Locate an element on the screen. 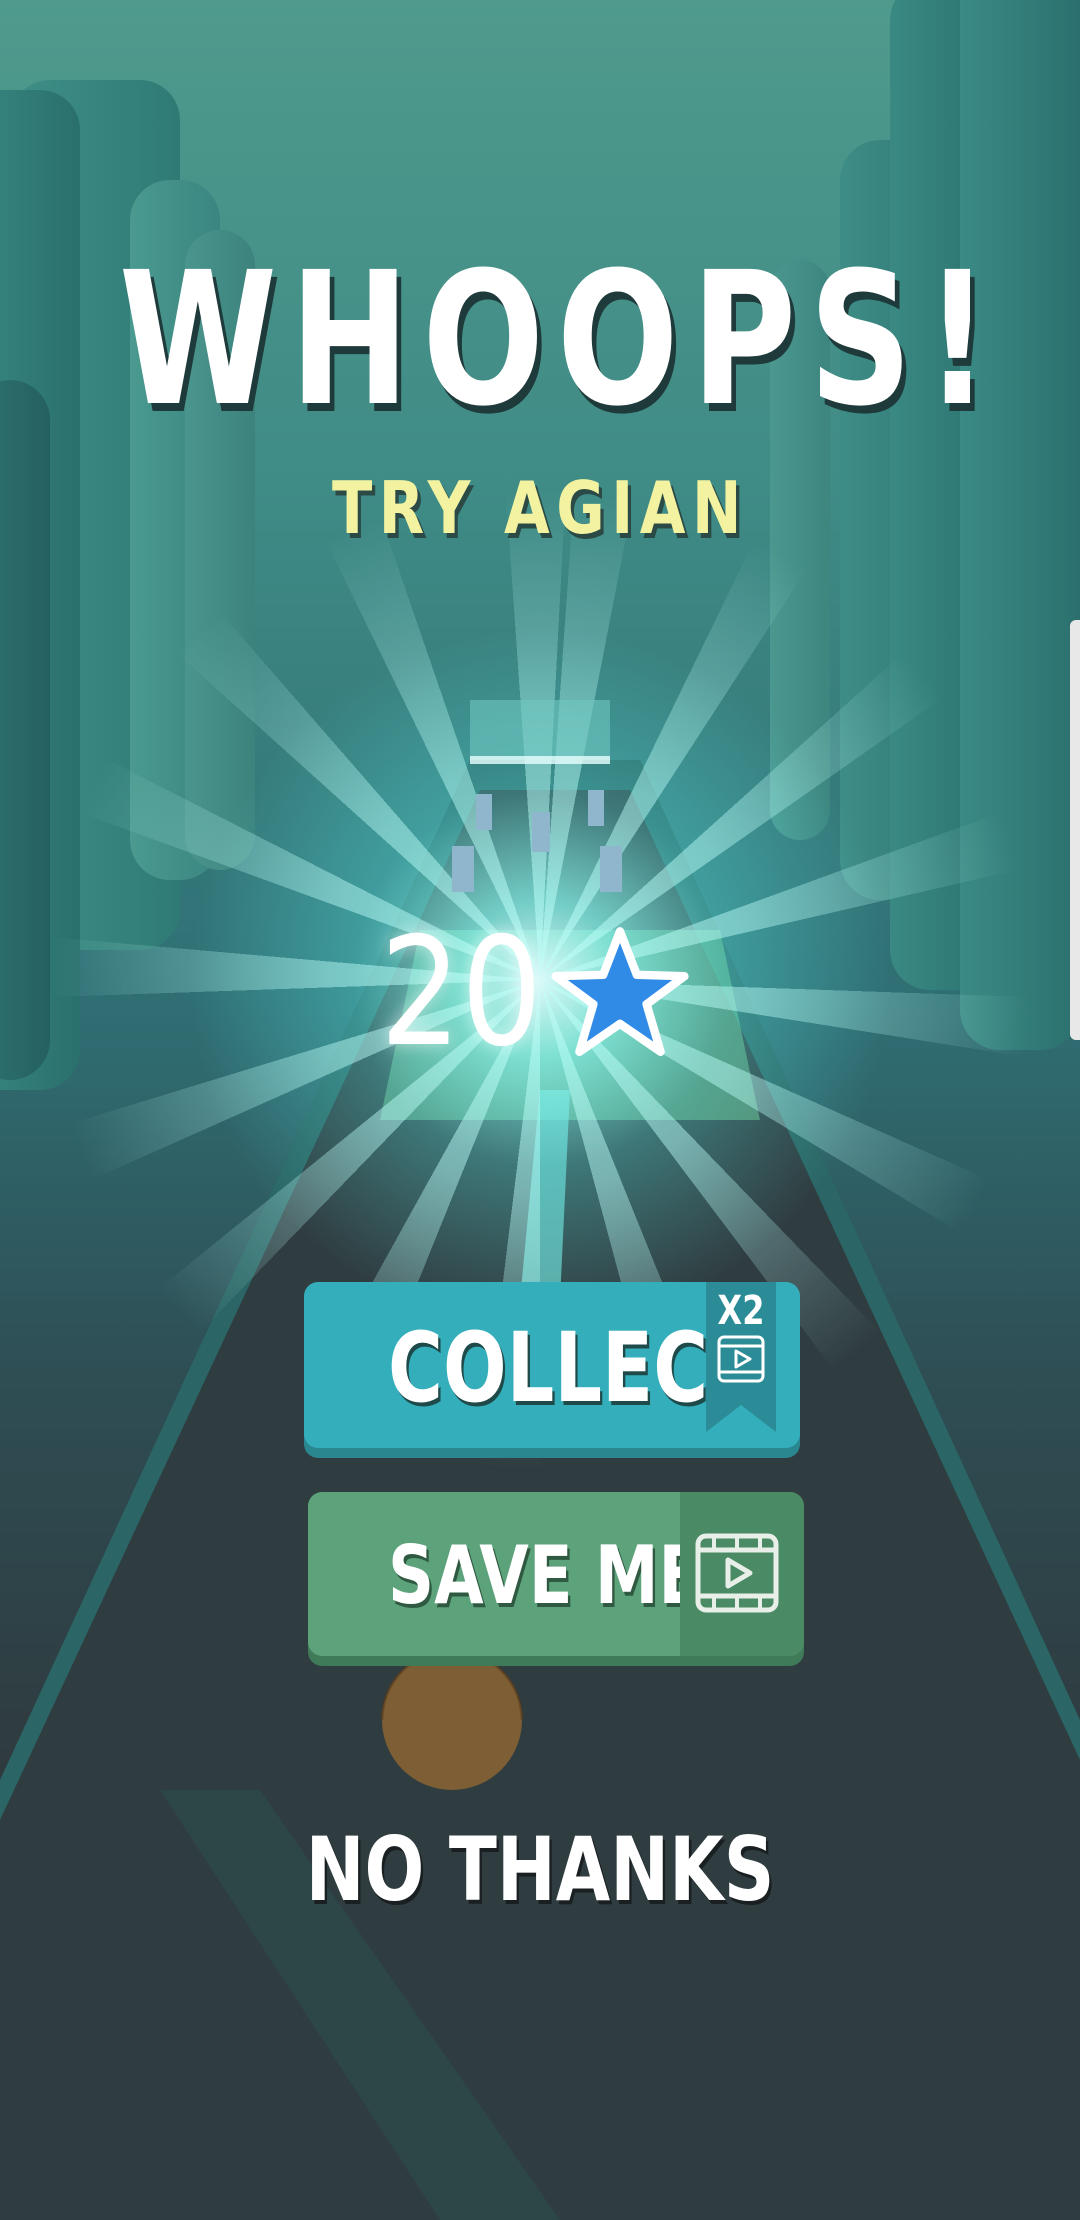 This screenshot has height=2220, width=1080. edge-panel-handle is located at coordinates (1075, 830).